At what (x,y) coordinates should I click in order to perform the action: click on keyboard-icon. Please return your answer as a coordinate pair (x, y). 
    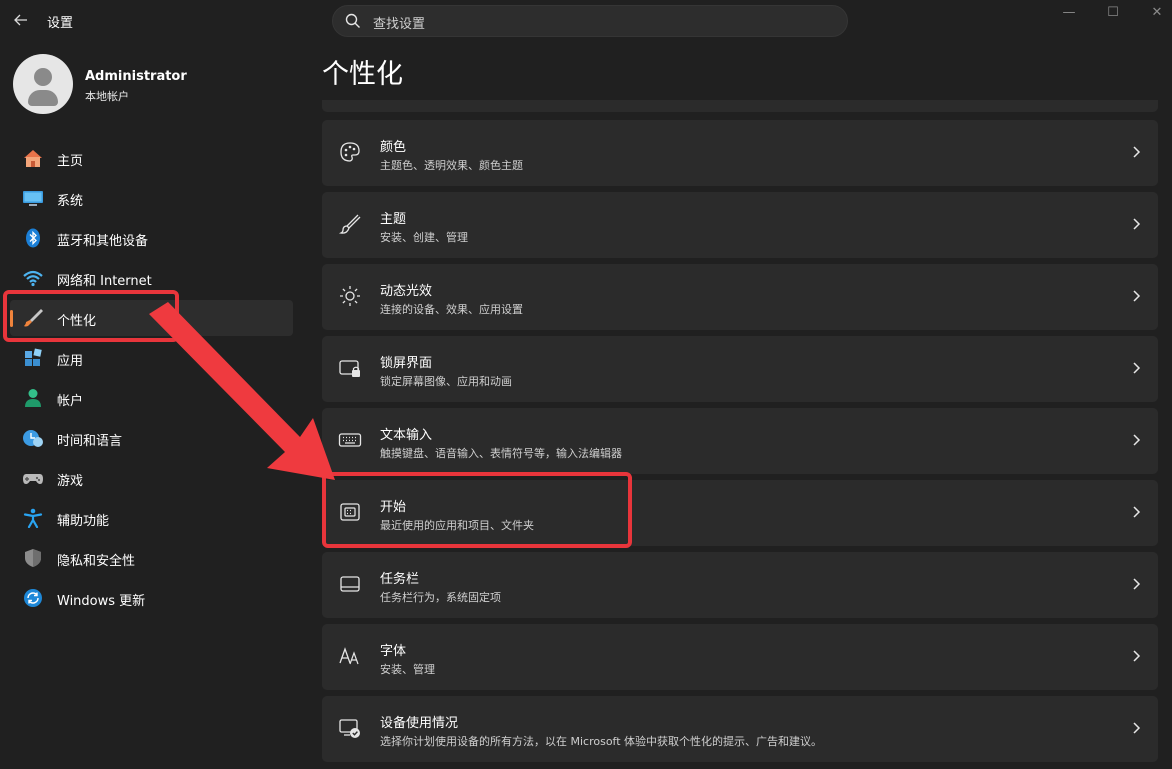
    Looking at the image, I should click on (350, 440).